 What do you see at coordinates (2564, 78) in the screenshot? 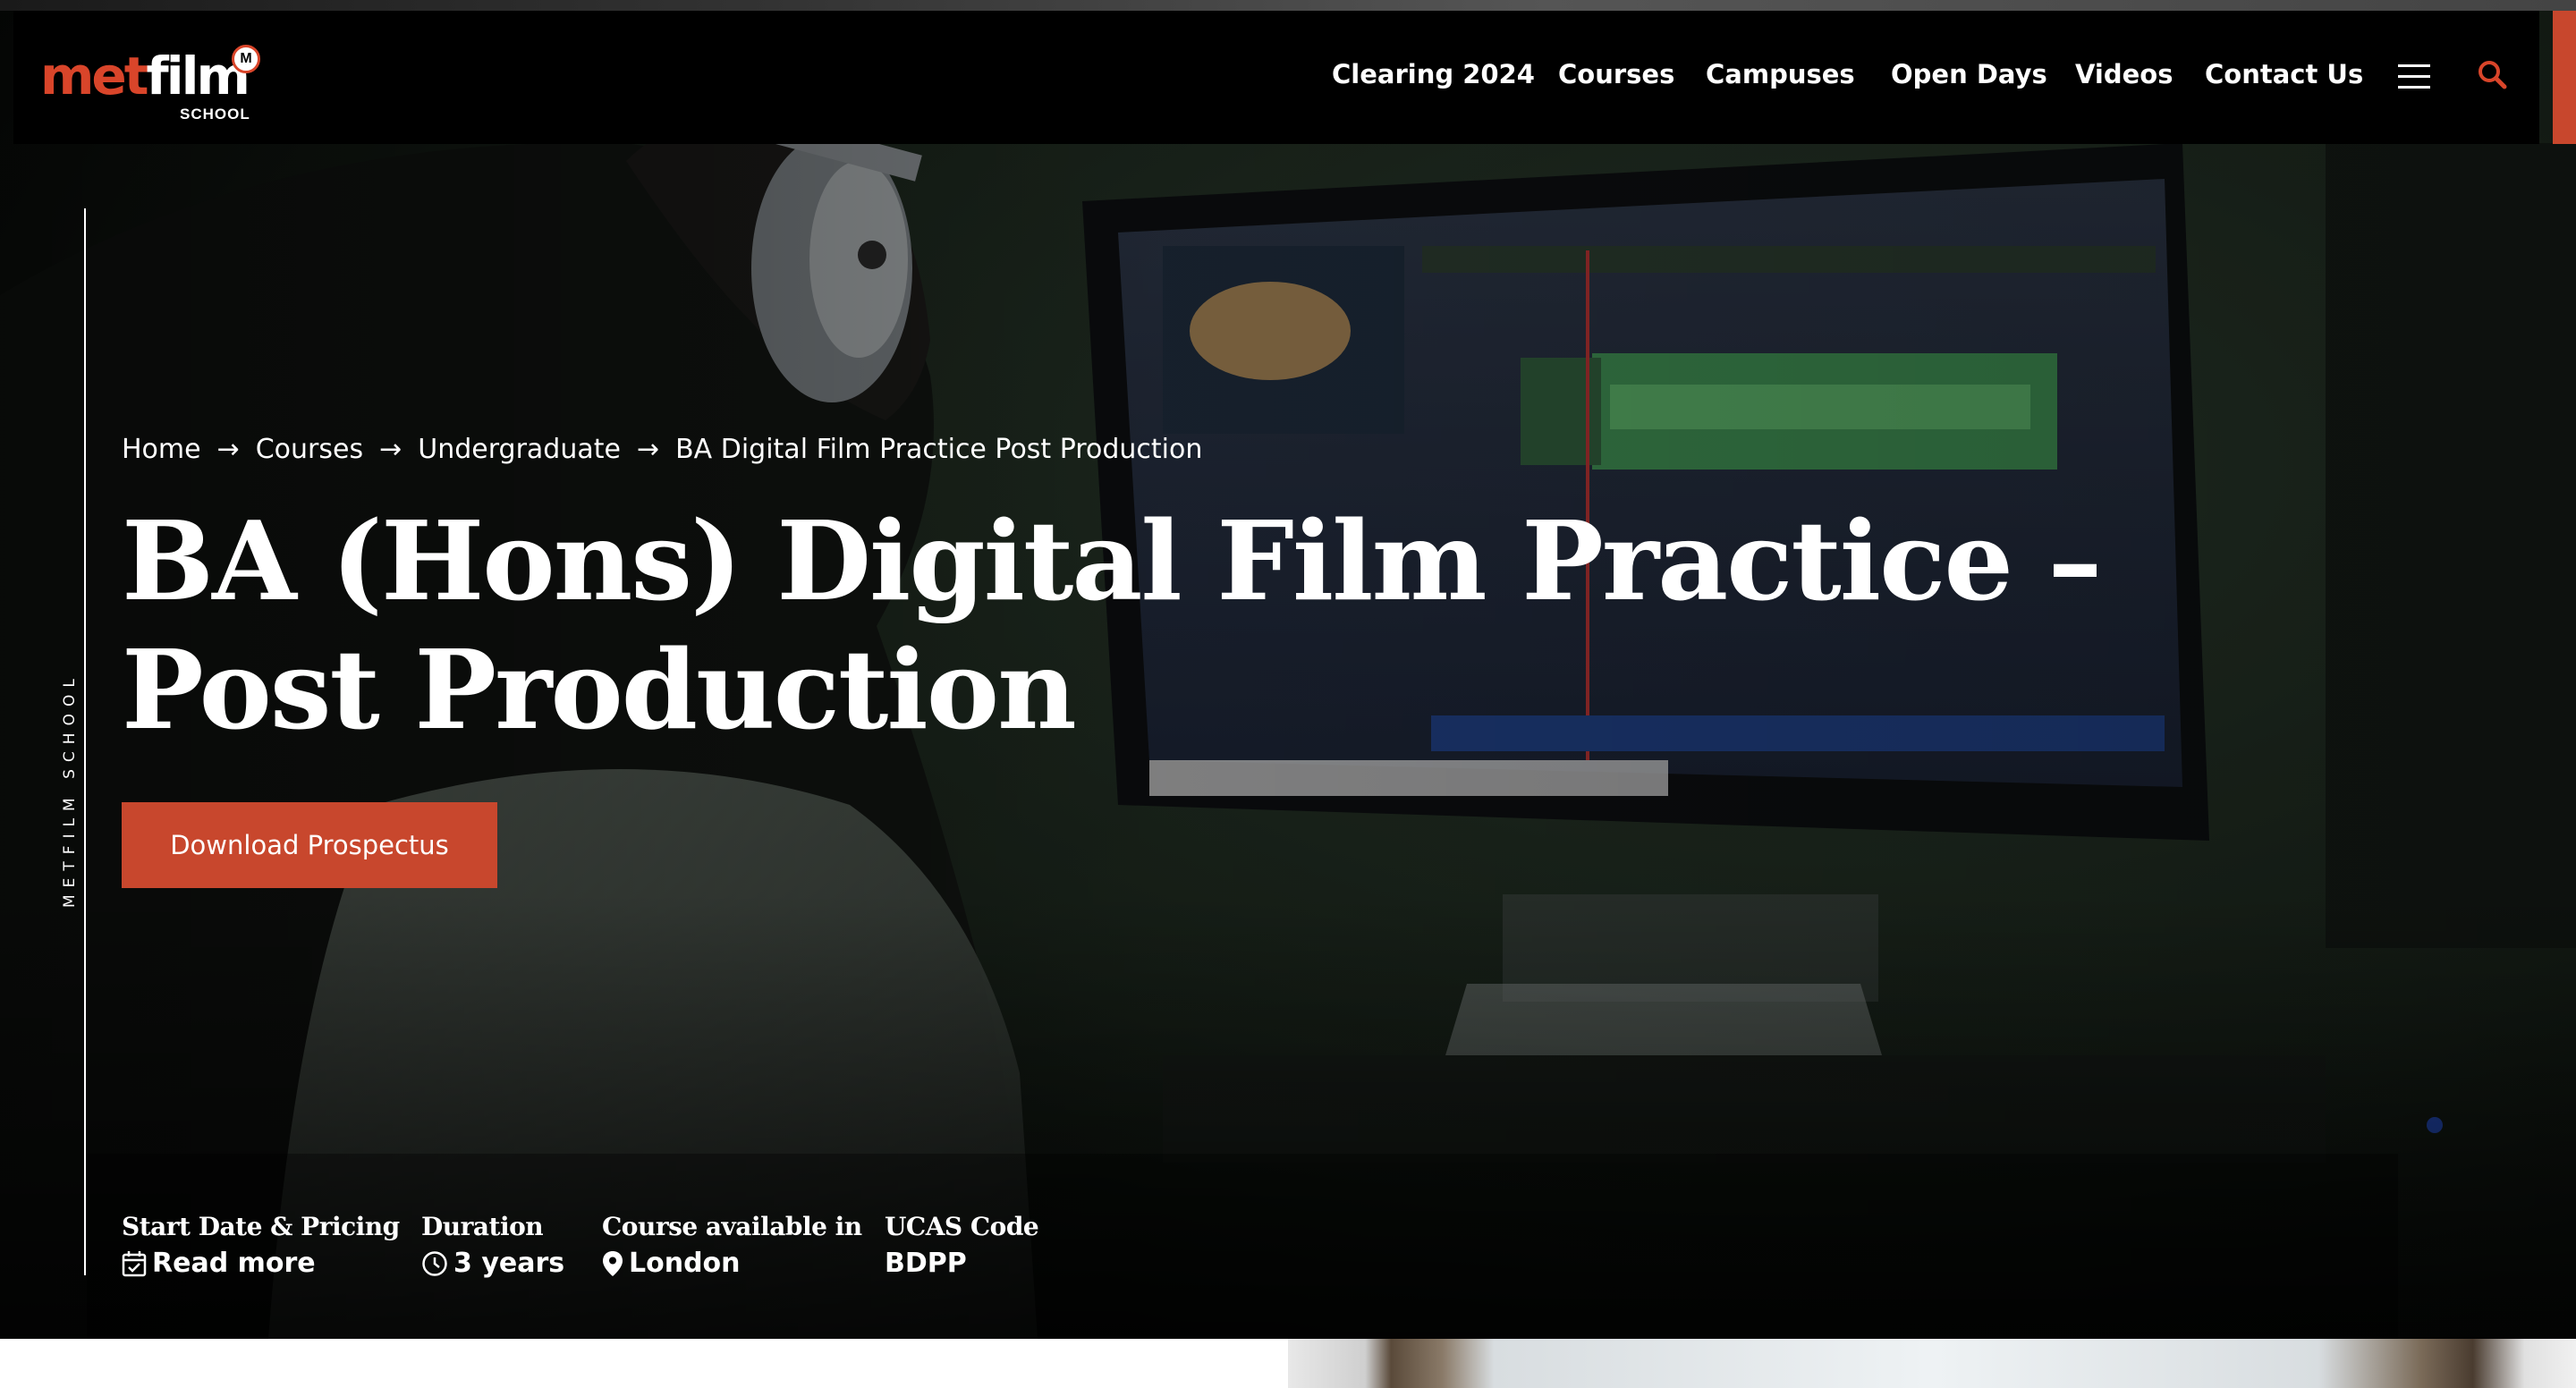
I see `header-accent-bar` at bounding box center [2564, 78].